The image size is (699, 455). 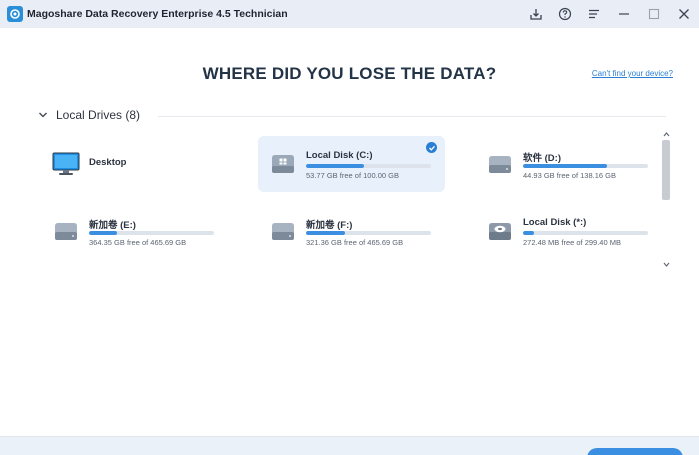 I want to click on menu-button, so click(x=594, y=14).